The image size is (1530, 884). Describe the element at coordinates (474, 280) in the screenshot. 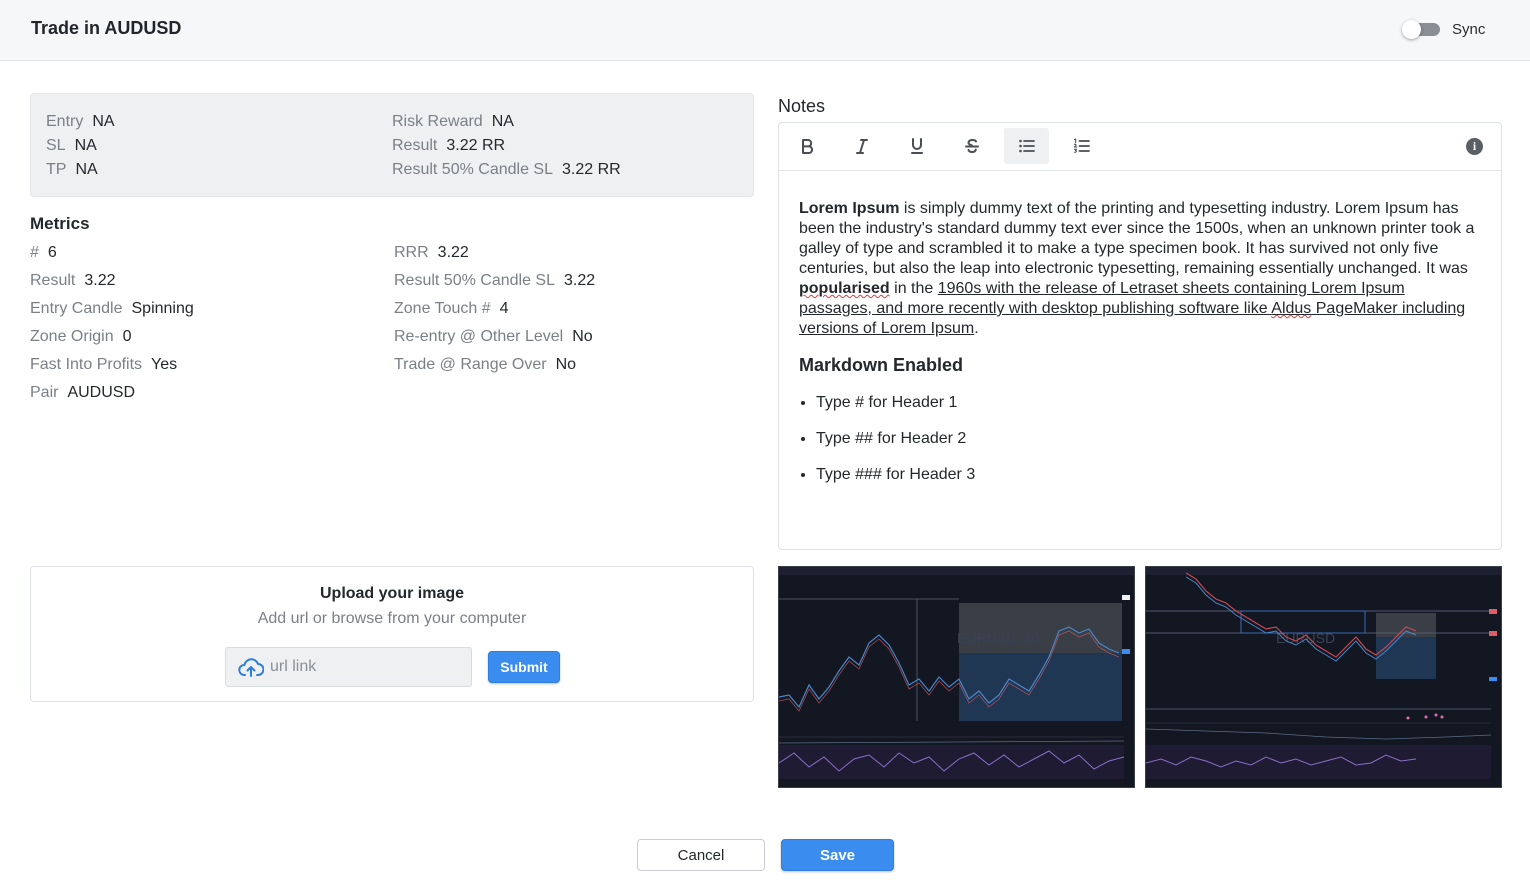

I see `metric-key: Result 50% Candle SL` at that location.